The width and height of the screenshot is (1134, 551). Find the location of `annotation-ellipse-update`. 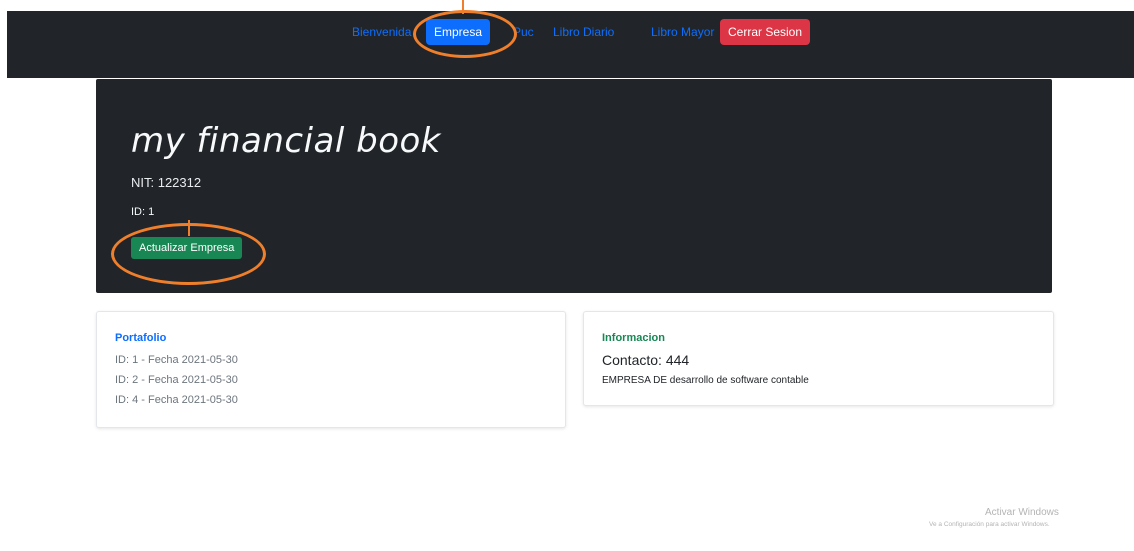

annotation-ellipse-update is located at coordinates (188, 254).